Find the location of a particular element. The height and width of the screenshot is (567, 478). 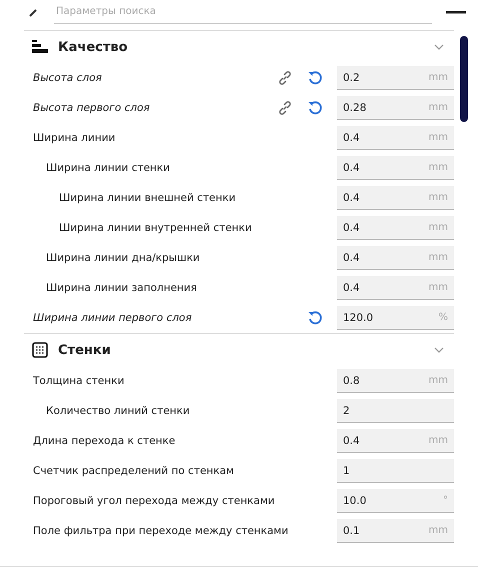

layers-icon is located at coordinates (40, 47).